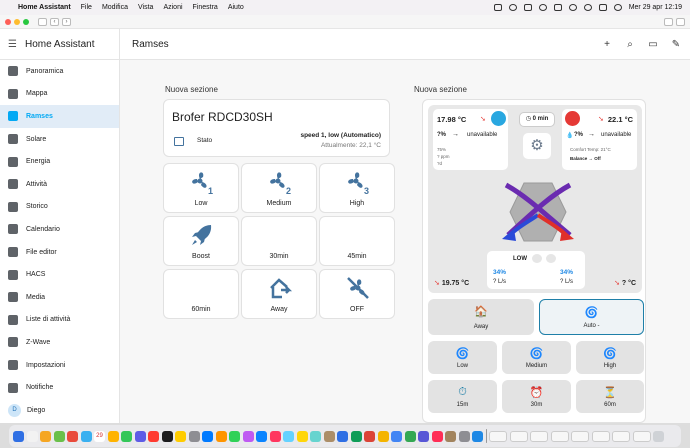 The width and height of the screenshot is (690, 448). What do you see at coordinates (610, 357) in the screenshot?
I see `hrv-button-high: 🌀 High` at bounding box center [610, 357].